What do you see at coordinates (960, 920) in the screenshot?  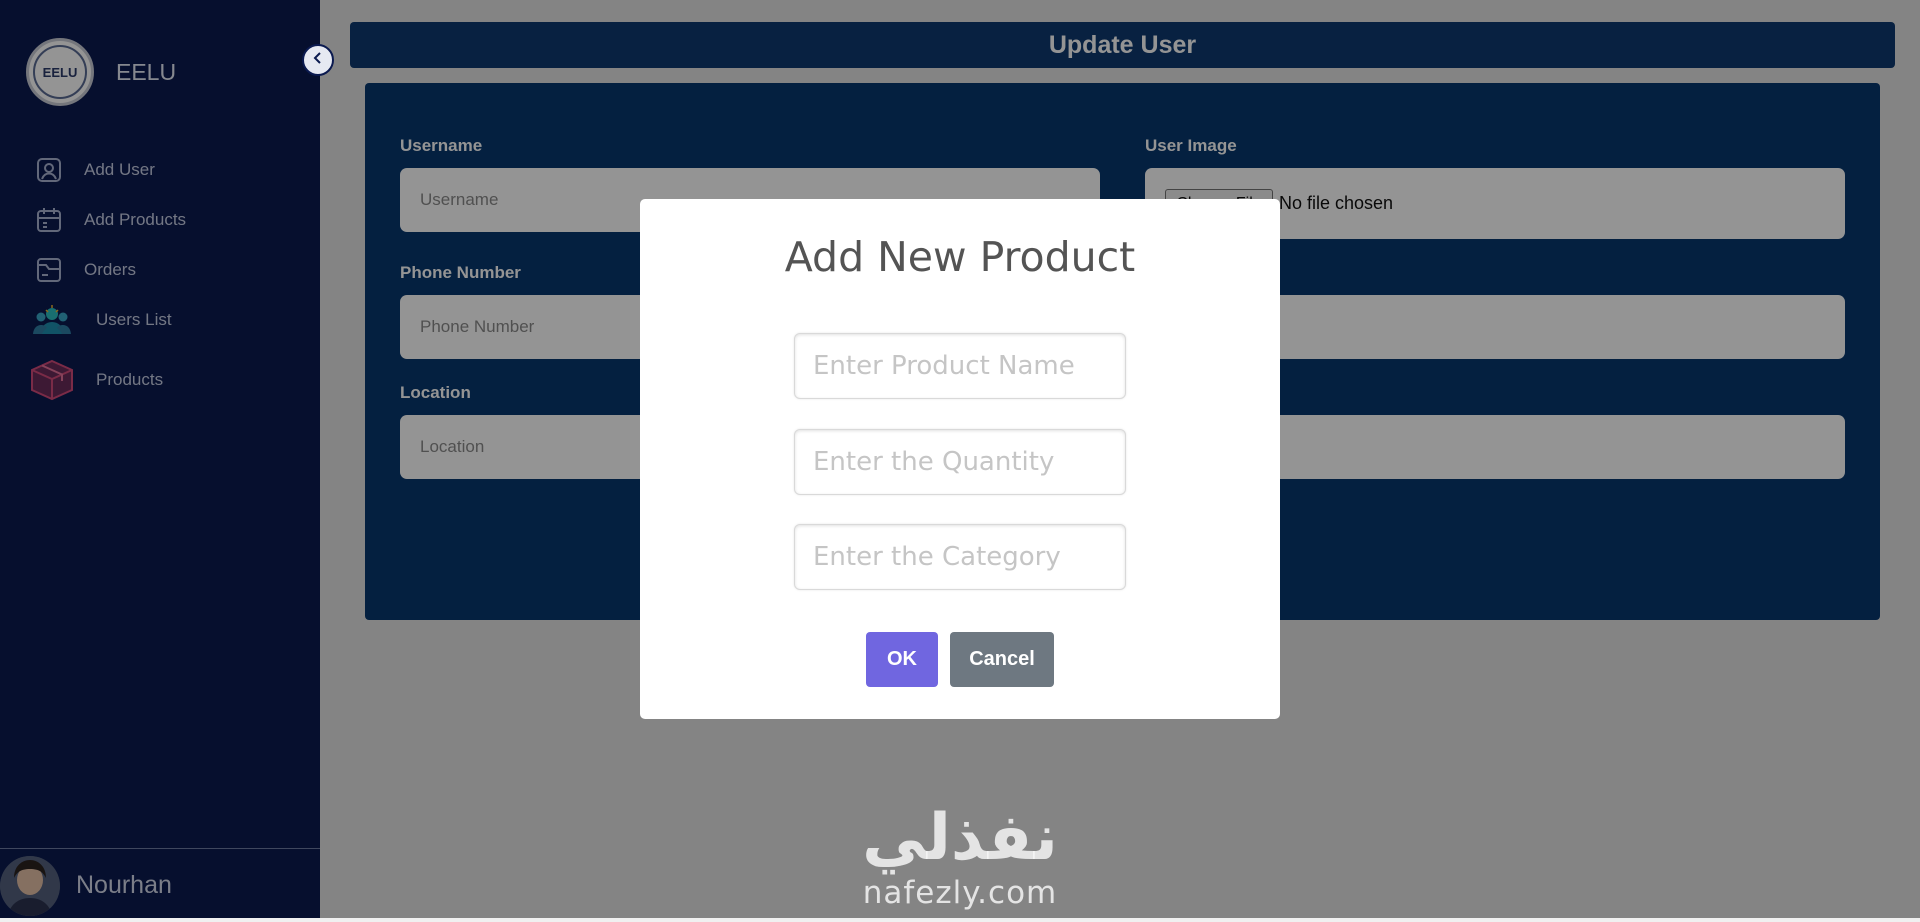 I see `bottom-scroll-strip` at bounding box center [960, 920].